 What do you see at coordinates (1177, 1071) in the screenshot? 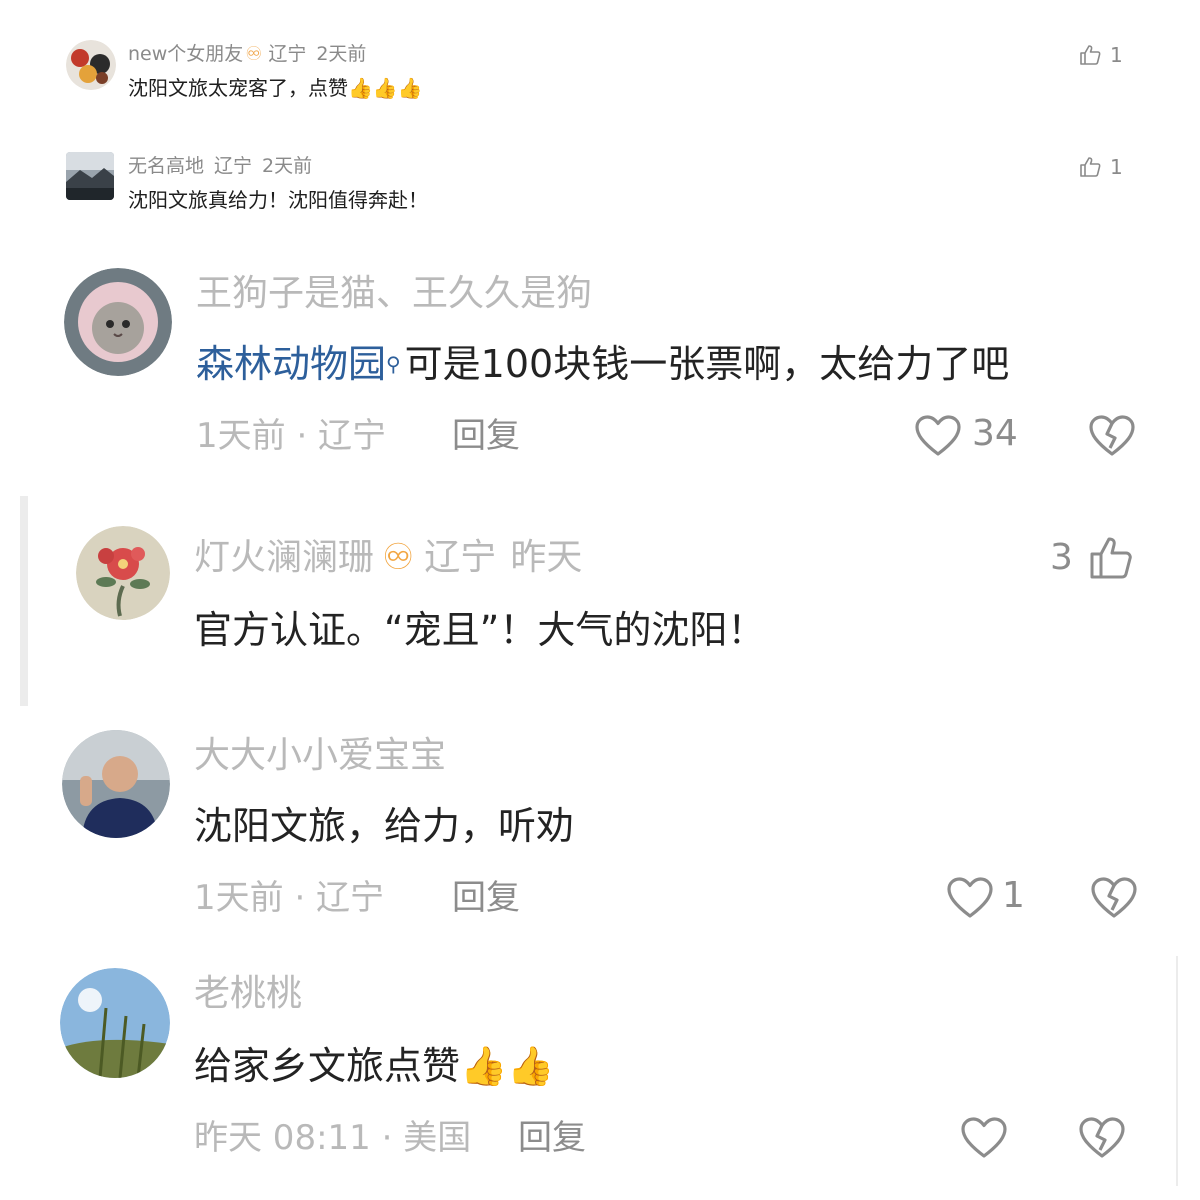
I see `right-edge-line` at bounding box center [1177, 1071].